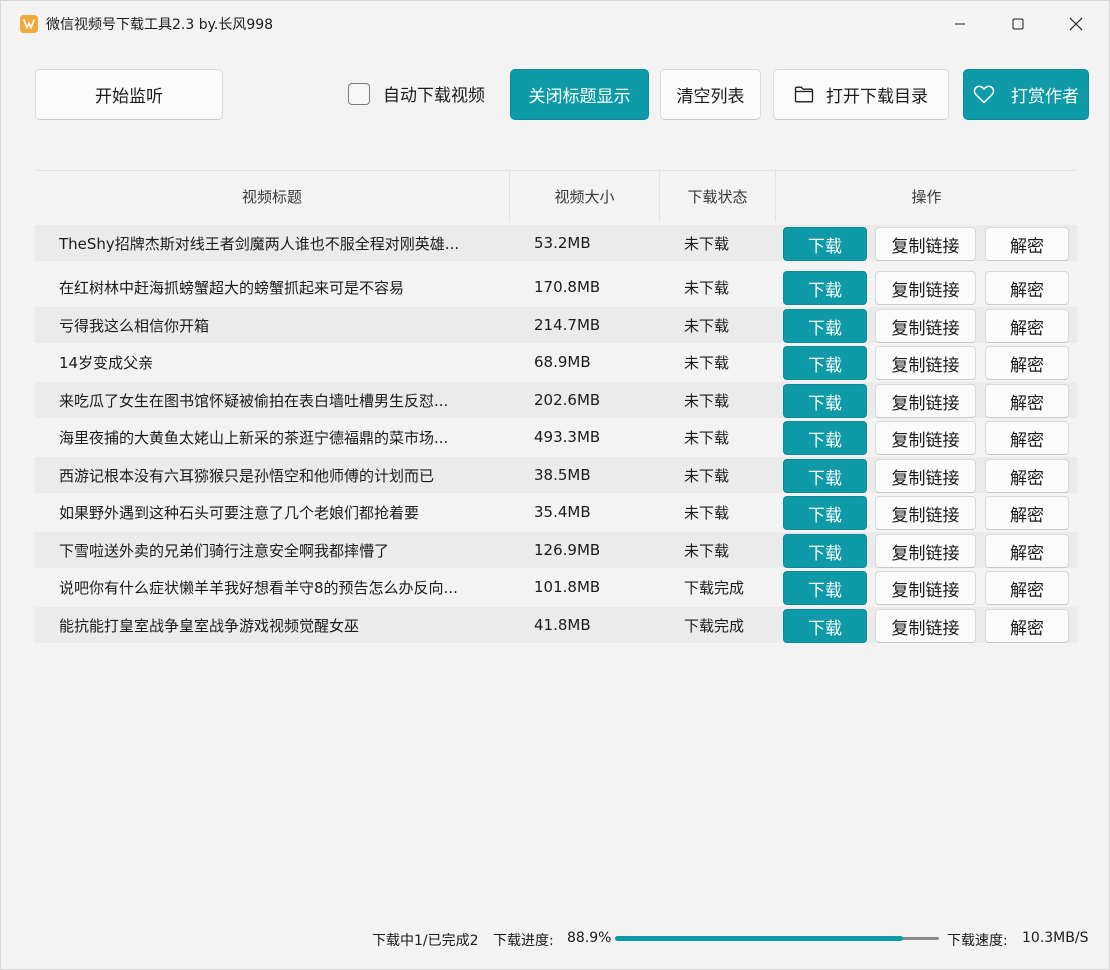 This screenshot has height=970, width=1110. I want to click on header-status: 下载状态, so click(718, 196).